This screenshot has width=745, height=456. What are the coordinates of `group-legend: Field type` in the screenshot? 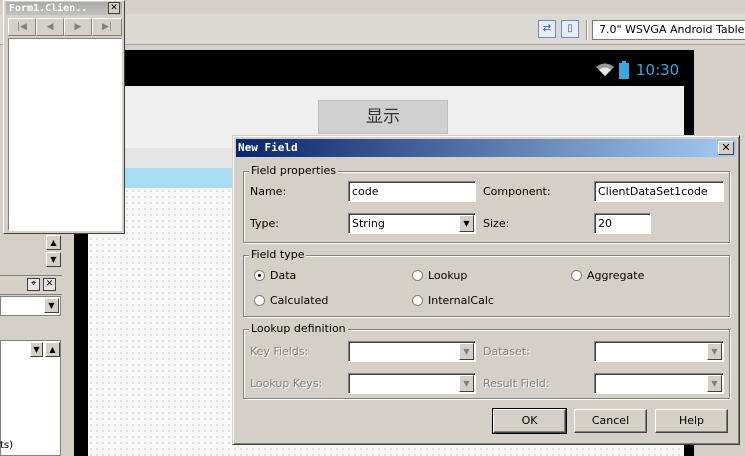 It's located at (278, 254).